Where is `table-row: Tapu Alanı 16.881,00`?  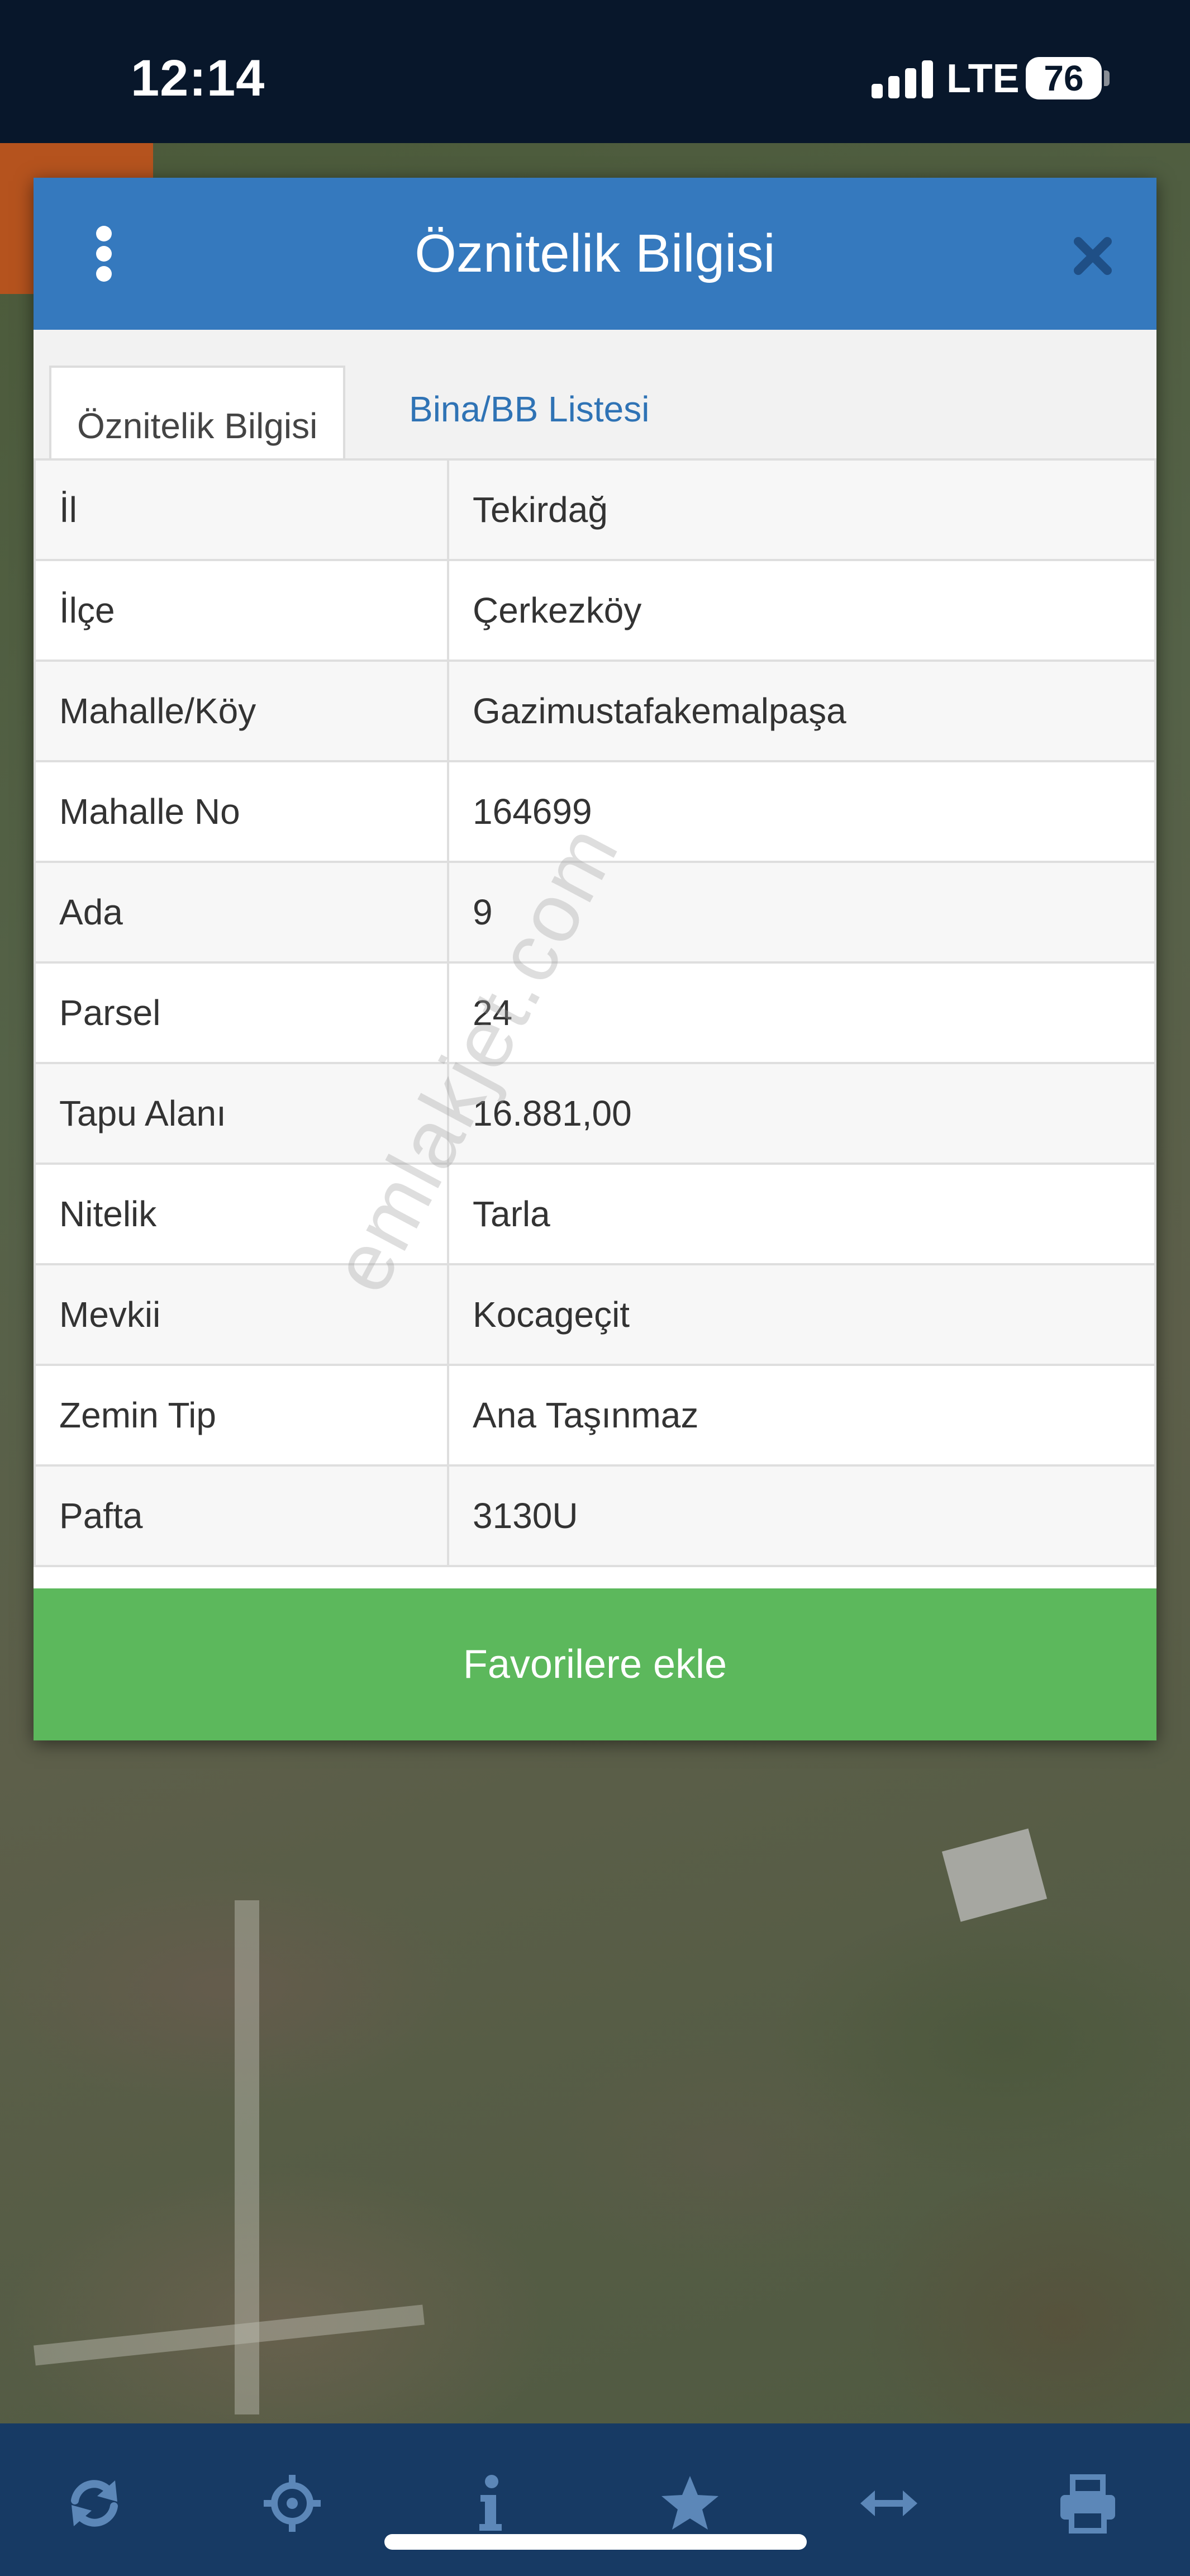 table-row: Tapu Alanı 16.881,00 is located at coordinates (595, 1113).